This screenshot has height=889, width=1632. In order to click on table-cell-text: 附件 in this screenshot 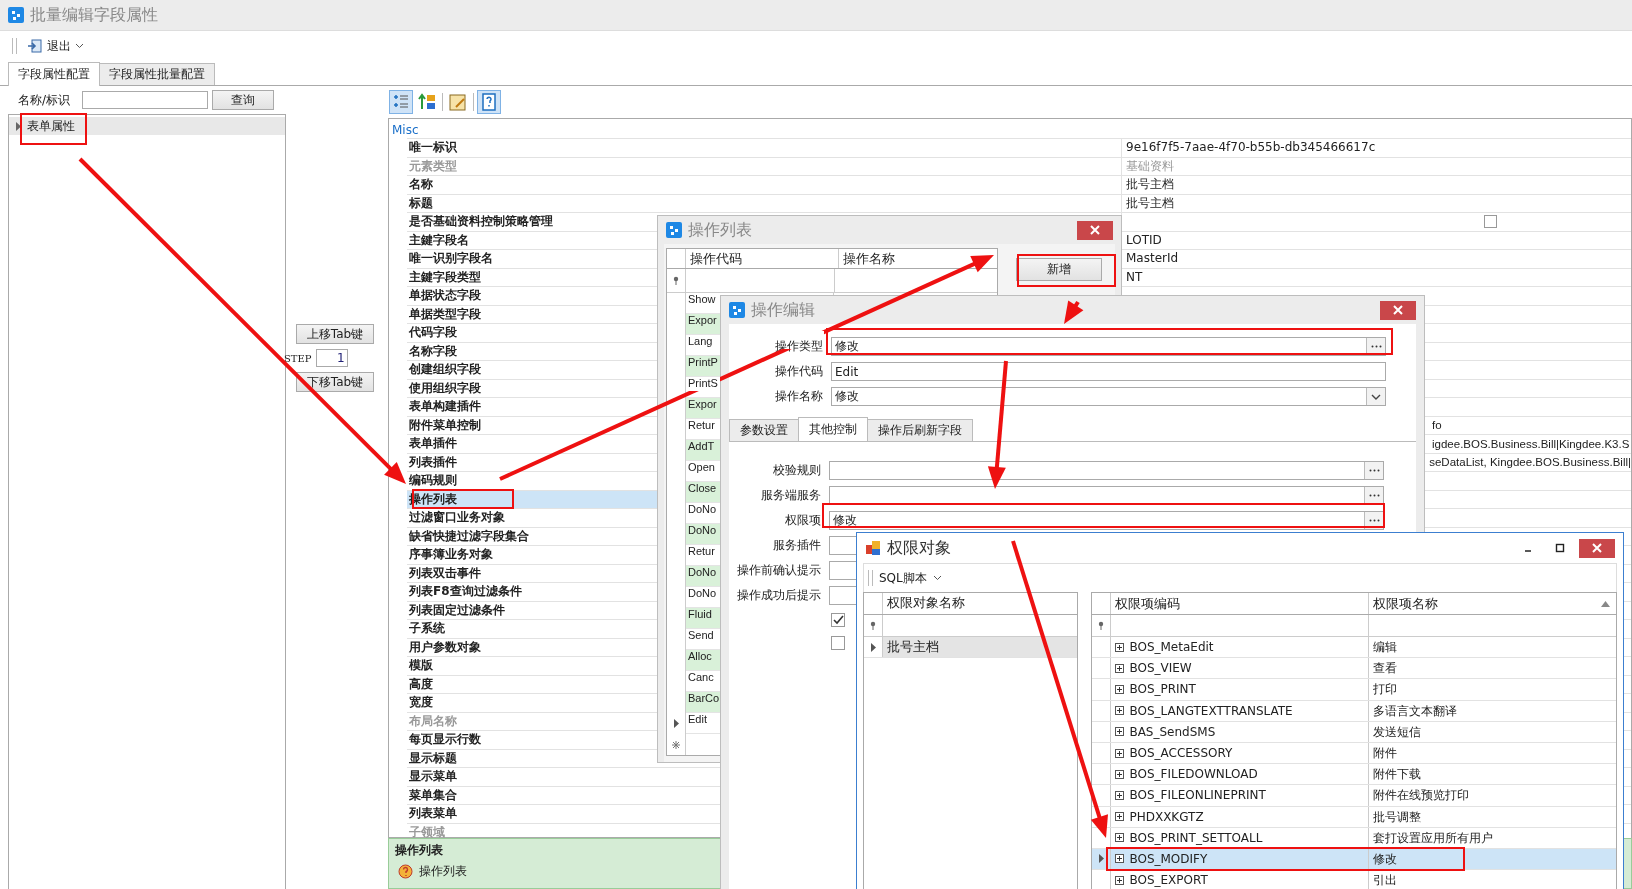, I will do `click(1385, 754)`.